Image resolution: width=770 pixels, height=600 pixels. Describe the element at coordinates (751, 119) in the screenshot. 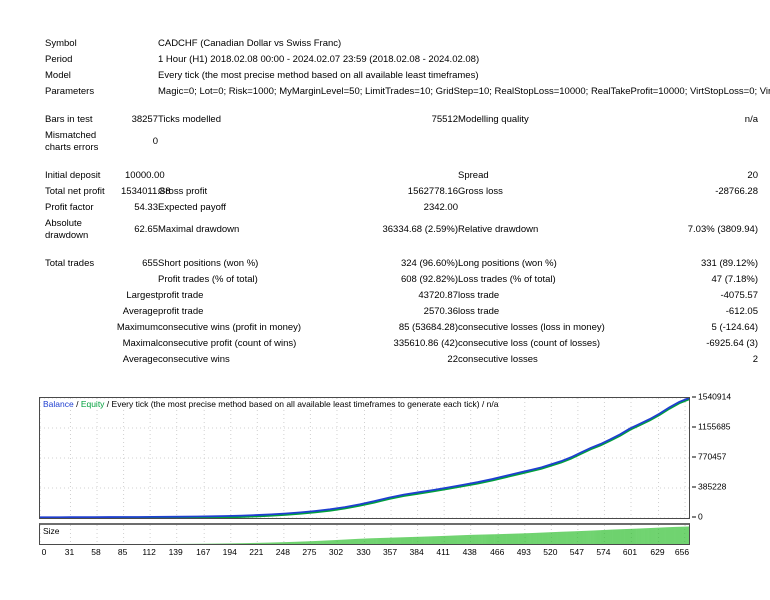

I see `modelling-quality-value: n/a` at that location.